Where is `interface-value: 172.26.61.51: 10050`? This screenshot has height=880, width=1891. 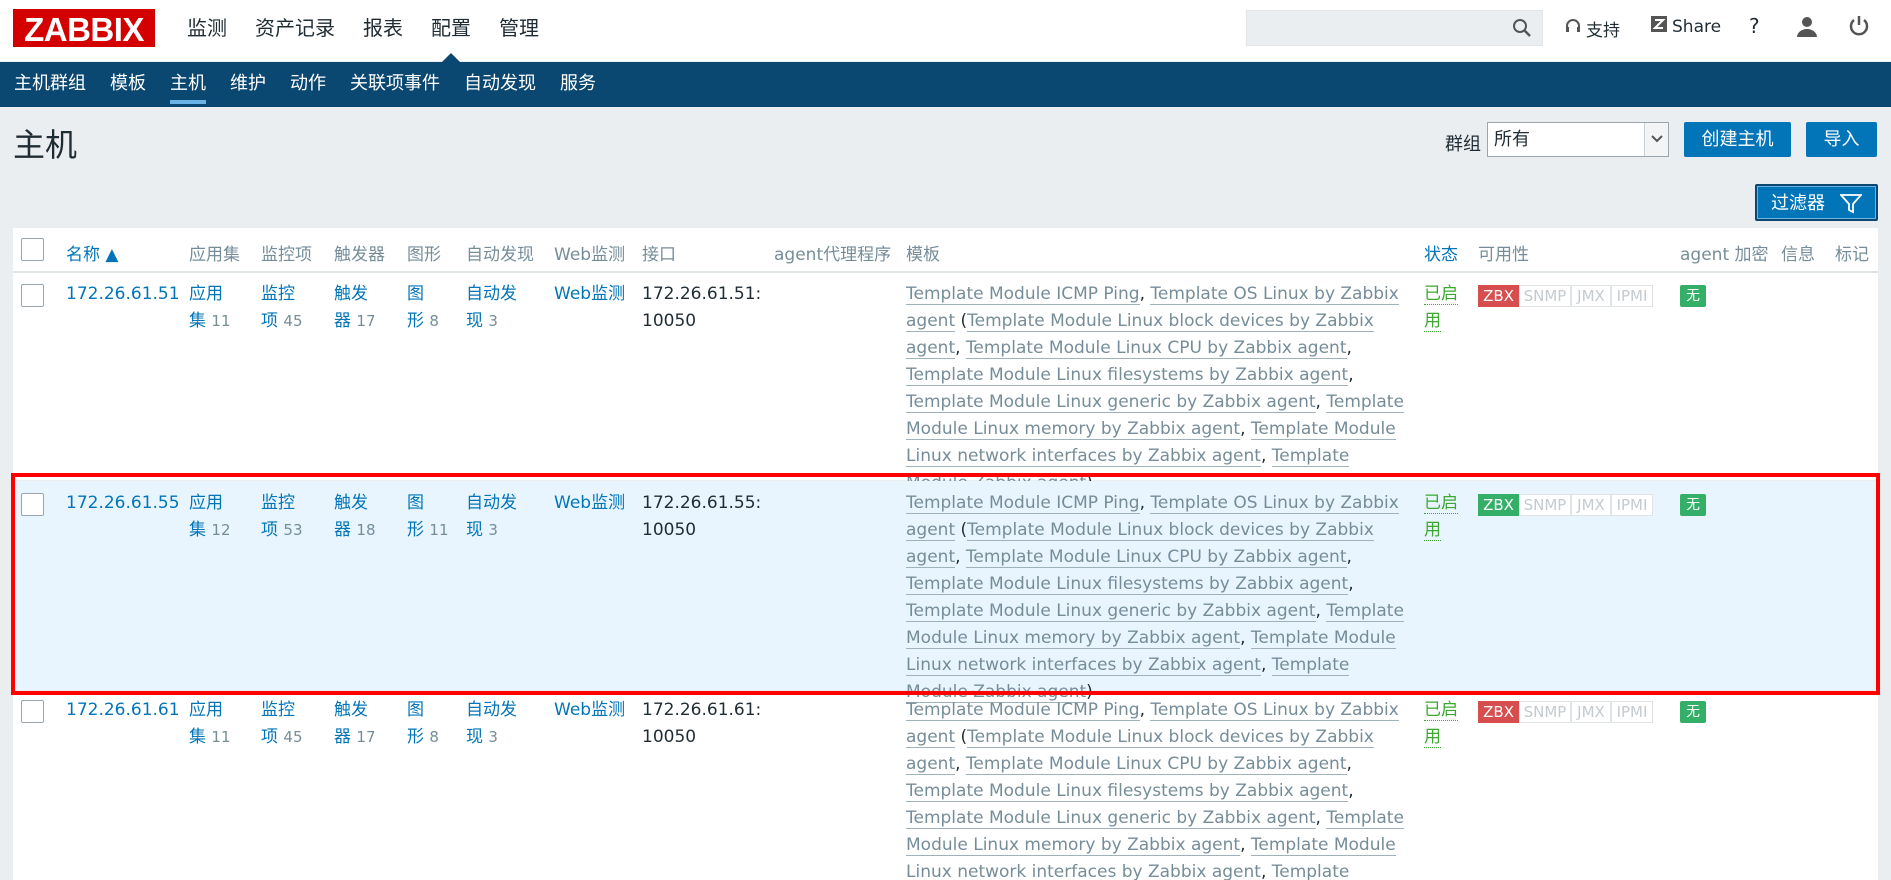
interface-value: 172.26.61.51: 10050 is located at coordinates (702, 307).